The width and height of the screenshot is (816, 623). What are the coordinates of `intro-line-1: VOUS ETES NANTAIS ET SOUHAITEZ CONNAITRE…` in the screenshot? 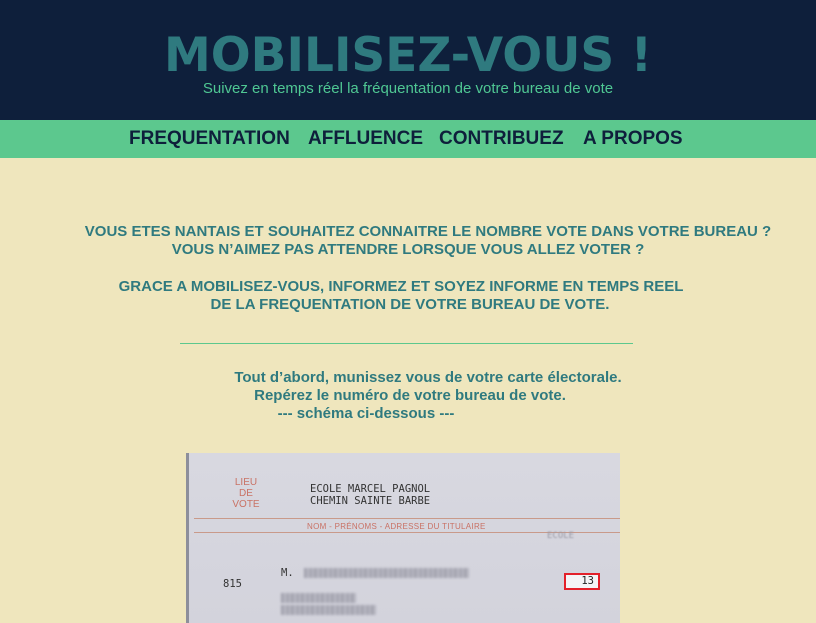 It's located at (428, 231).